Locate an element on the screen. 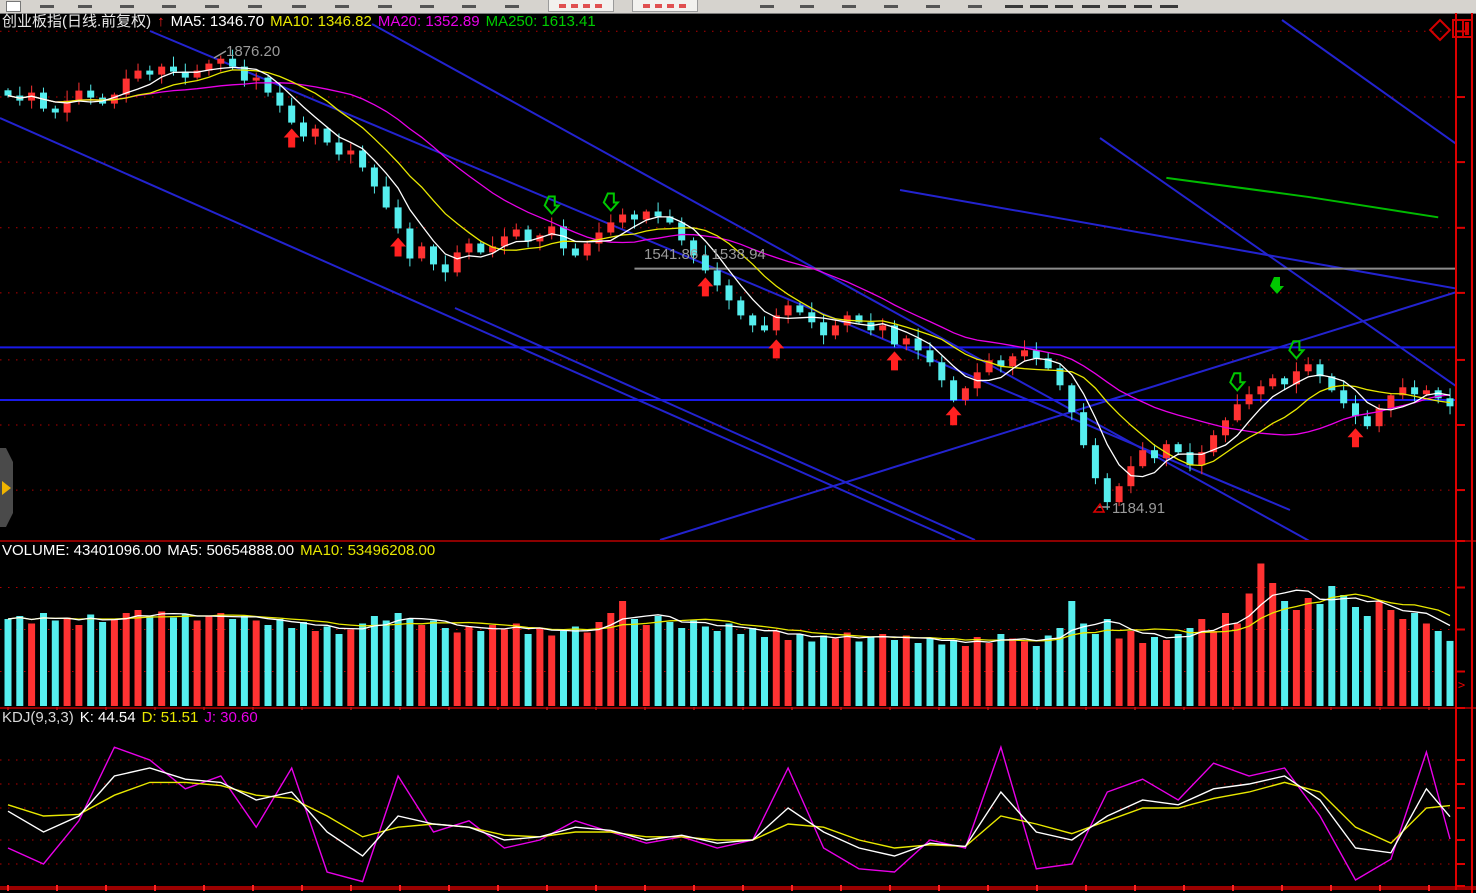  ma-label-1: MA10: 1346.82 is located at coordinates (321, 21).